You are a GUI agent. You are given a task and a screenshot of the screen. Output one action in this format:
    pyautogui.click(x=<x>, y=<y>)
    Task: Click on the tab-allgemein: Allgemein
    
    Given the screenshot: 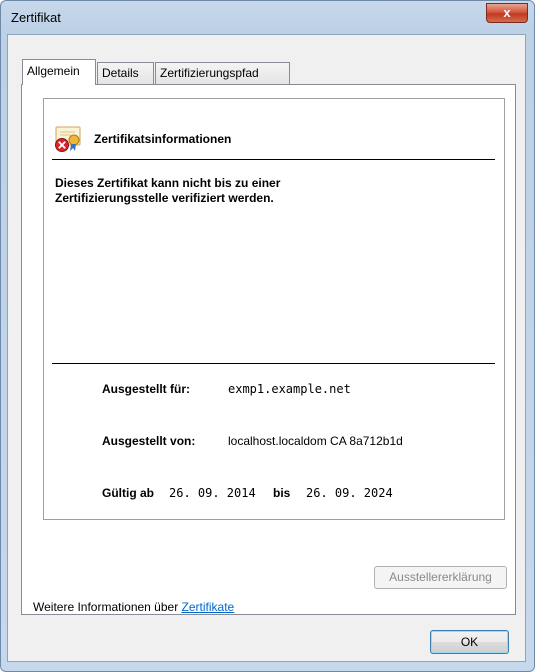 What is the action you would take?
    pyautogui.click(x=59, y=72)
    